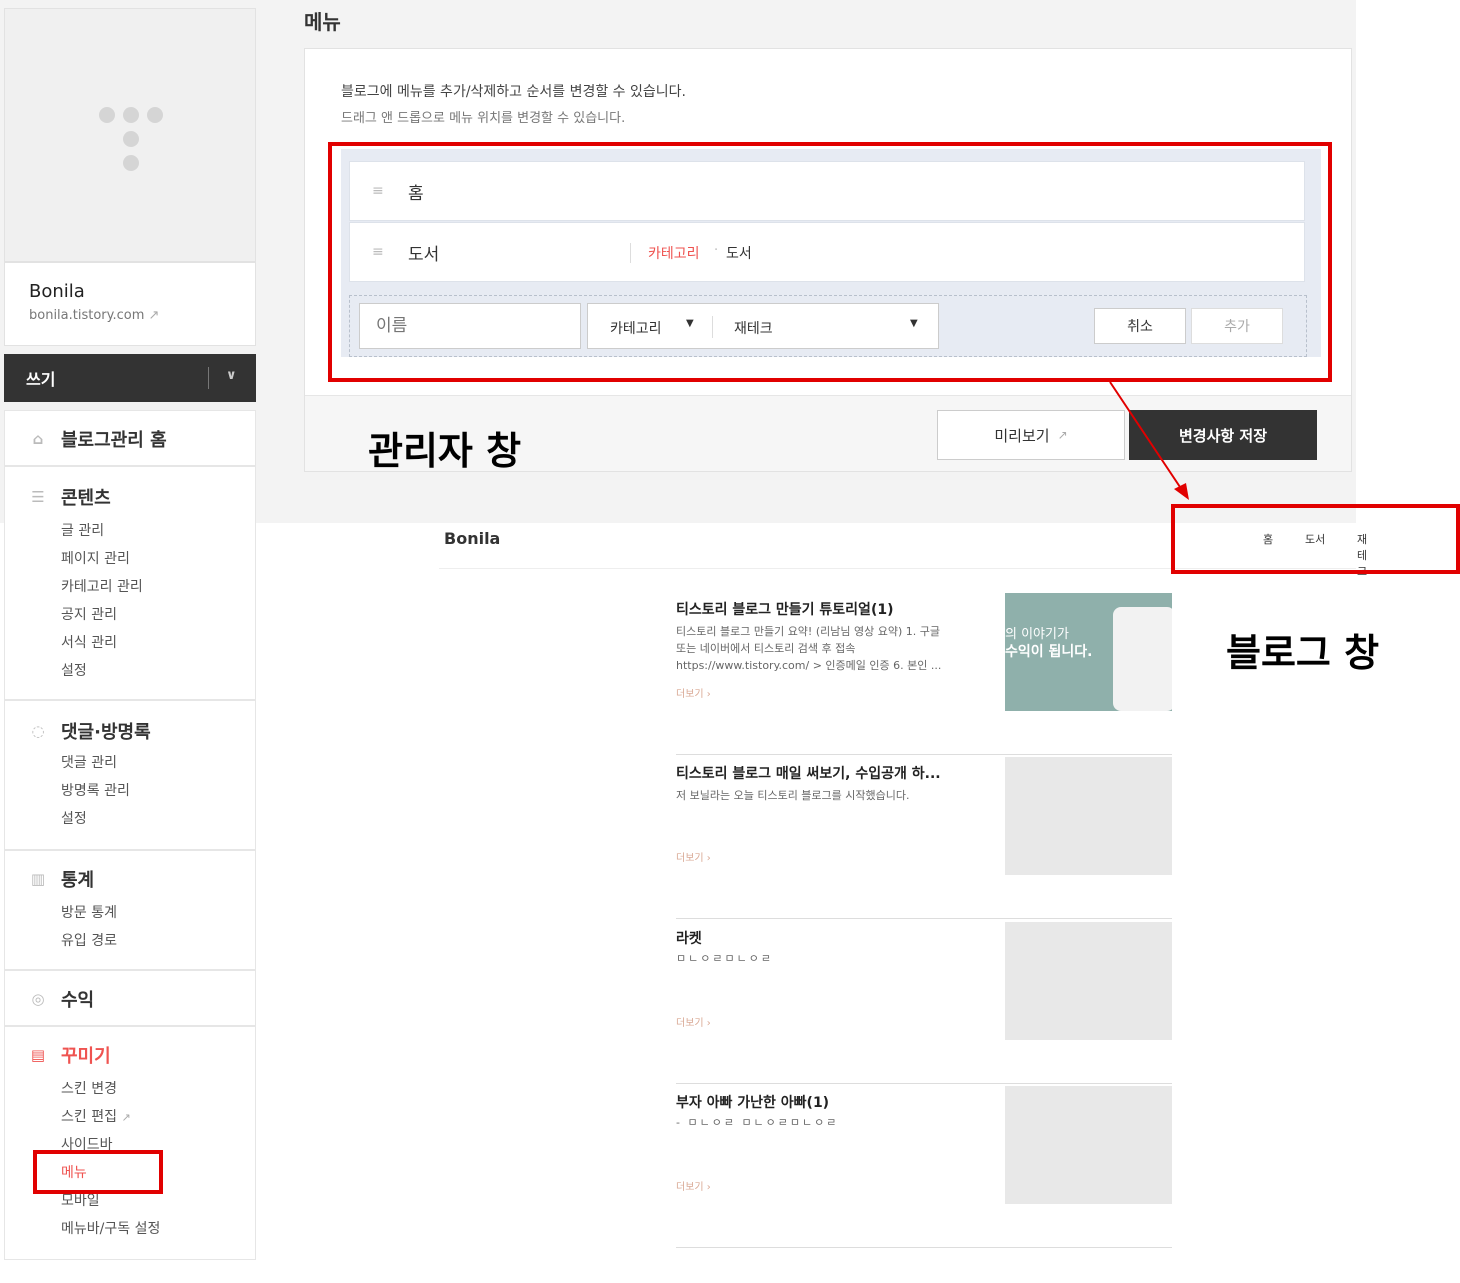 Image resolution: width=1460 pixels, height=1283 pixels. Describe the element at coordinates (89, 1117) in the screenshot. I see `sidebar-subitem-label: 스킨 편집` at that location.